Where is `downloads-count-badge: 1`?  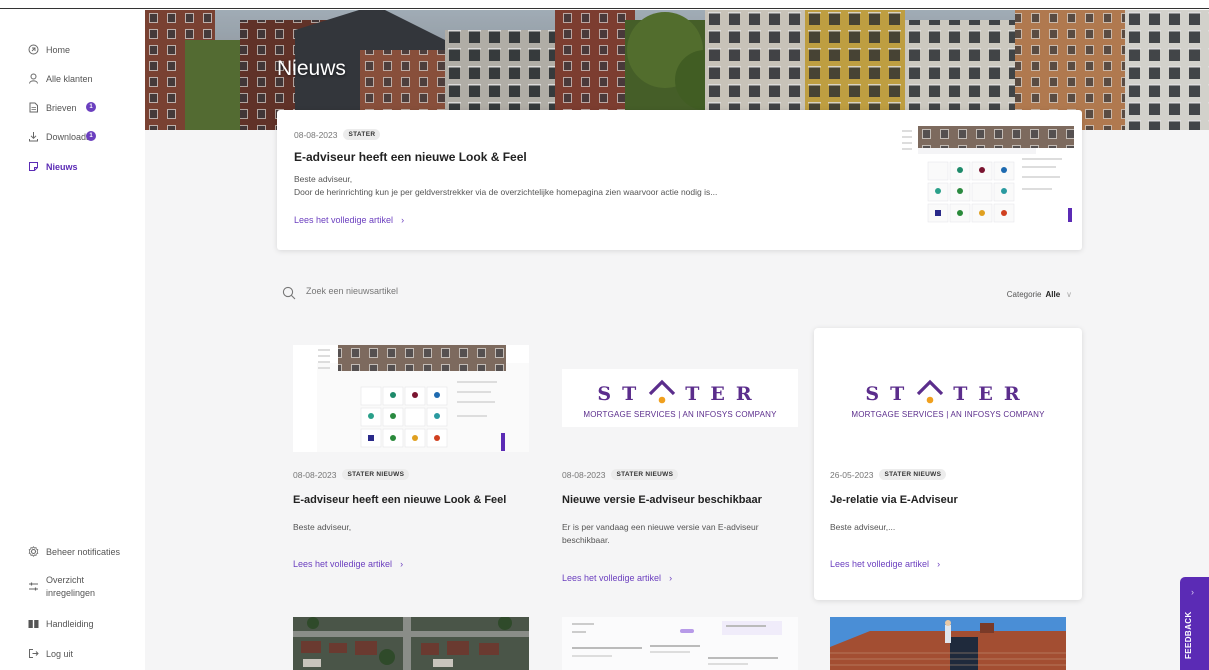
downloads-count-badge: 1 is located at coordinates (91, 136).